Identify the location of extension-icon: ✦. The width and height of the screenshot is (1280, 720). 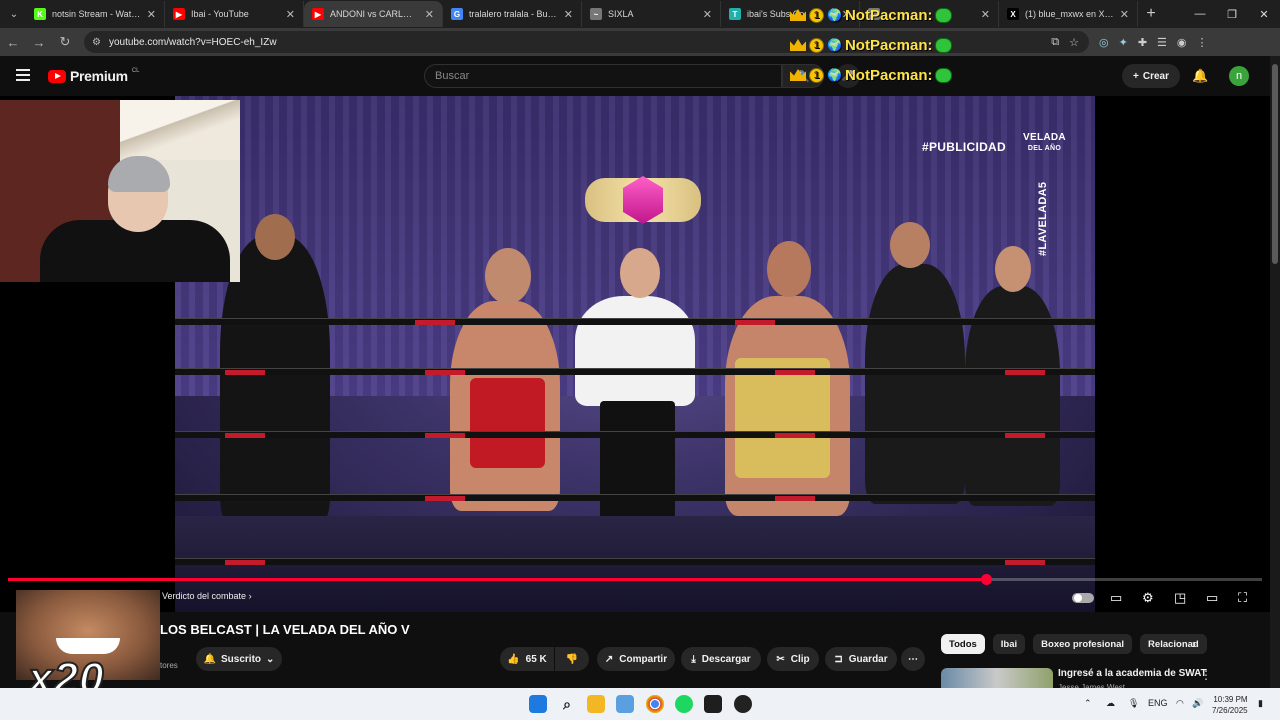
(1123, 42).